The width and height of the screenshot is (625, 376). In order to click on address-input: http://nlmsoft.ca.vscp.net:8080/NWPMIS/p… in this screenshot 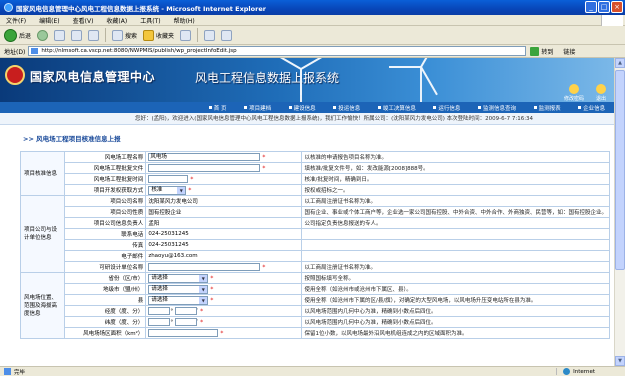, I will do `click(277, 51)`.